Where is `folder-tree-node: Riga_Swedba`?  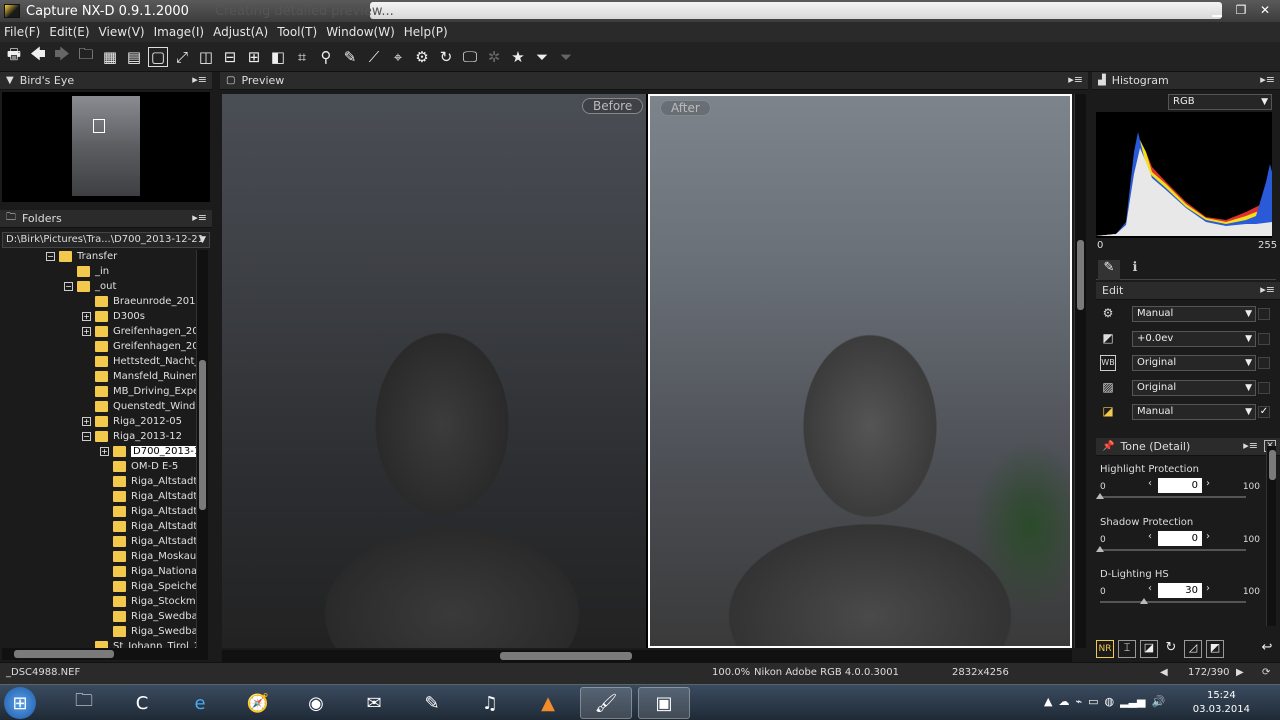
folder-tree-node: Riga_Swedba is located at coordinates (148, 616).